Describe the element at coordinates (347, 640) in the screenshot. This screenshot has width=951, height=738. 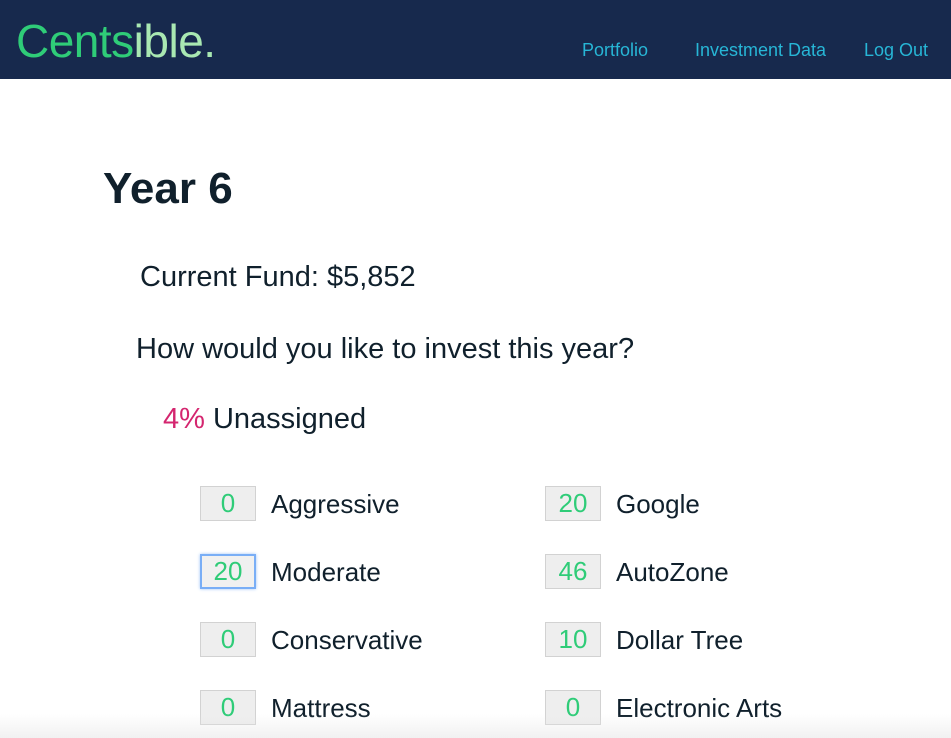
I see `conservative-label: Conservative` at that location.